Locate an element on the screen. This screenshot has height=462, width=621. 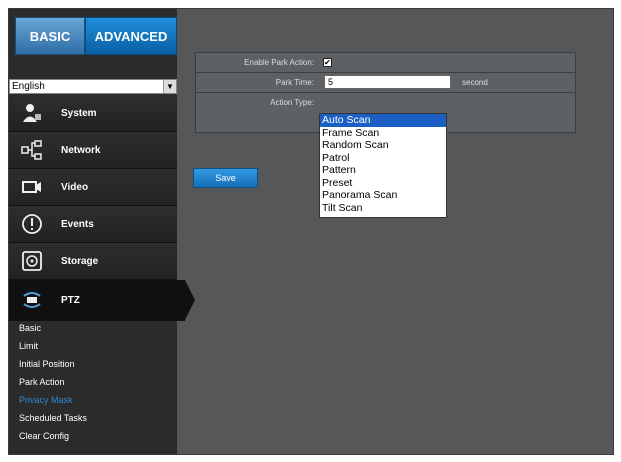
language-select: English ▼ is located at coordinates (93, 86).